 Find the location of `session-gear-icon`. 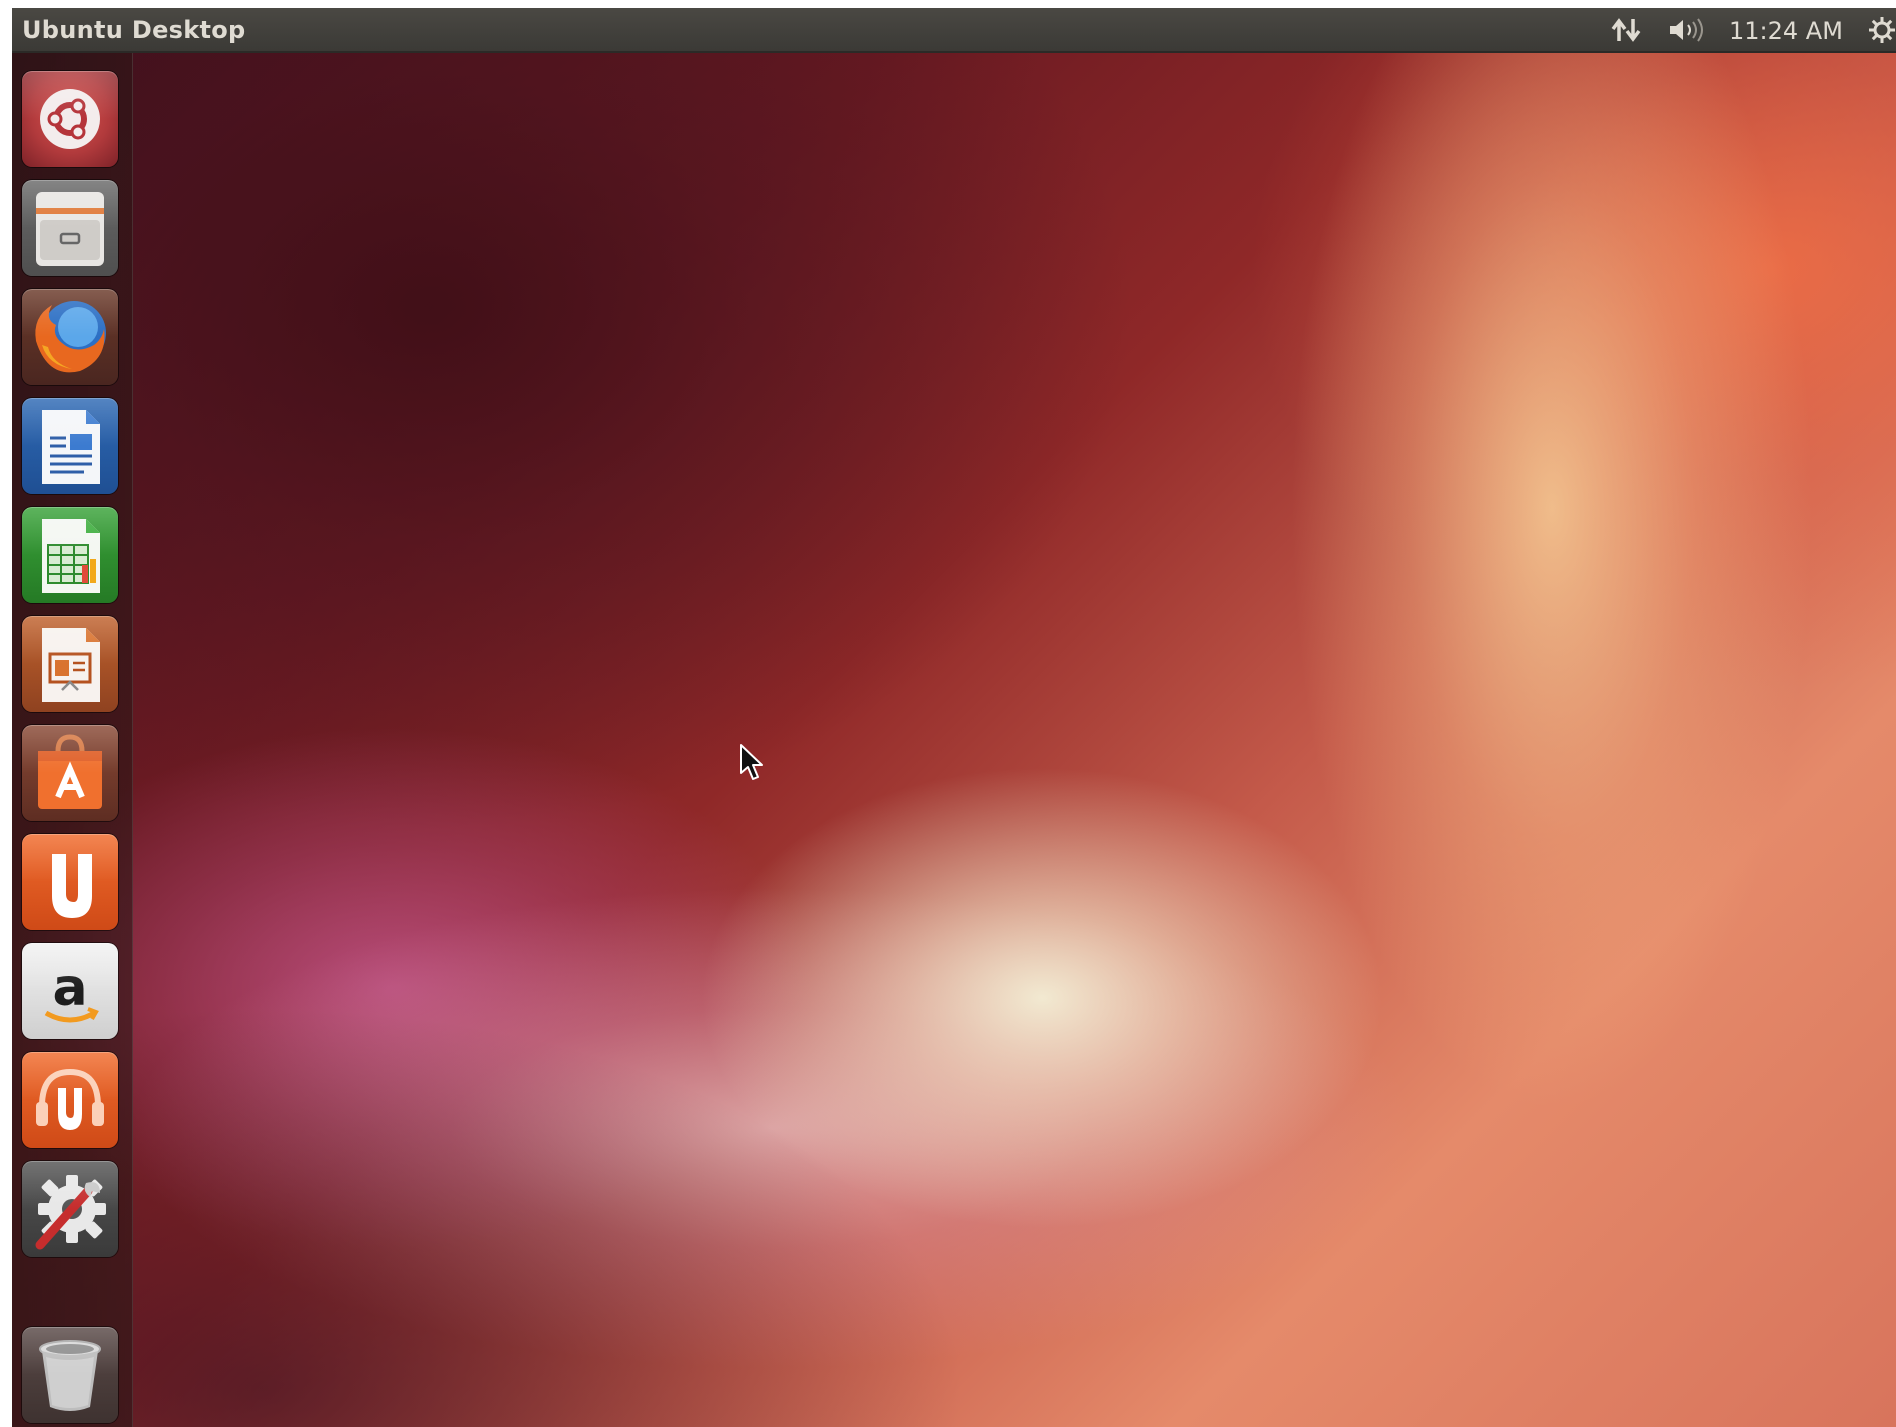

session-gear-icon is located at coordinates (1881, 30).